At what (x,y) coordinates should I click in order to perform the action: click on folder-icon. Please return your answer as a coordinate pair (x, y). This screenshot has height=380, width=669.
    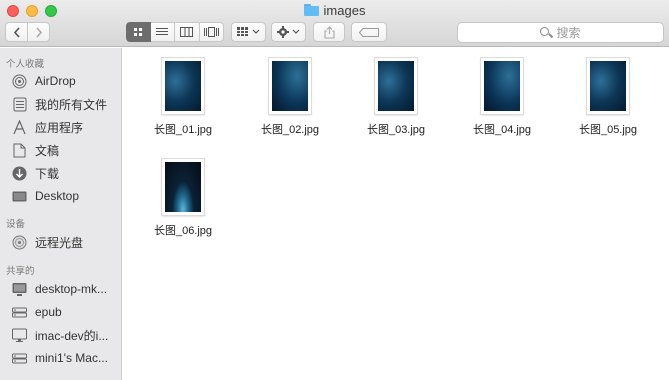
    Looking at the image, I should click on (311, 10).